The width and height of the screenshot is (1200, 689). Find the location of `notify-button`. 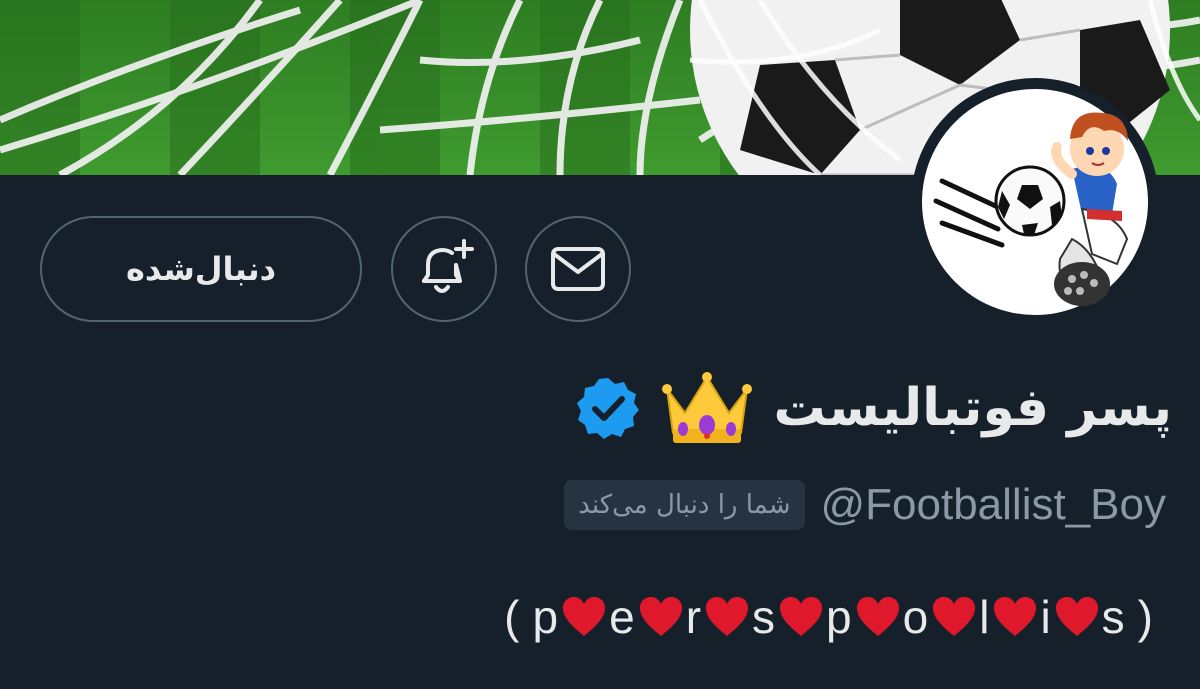

notify-button is located at coordinates (444, 269).